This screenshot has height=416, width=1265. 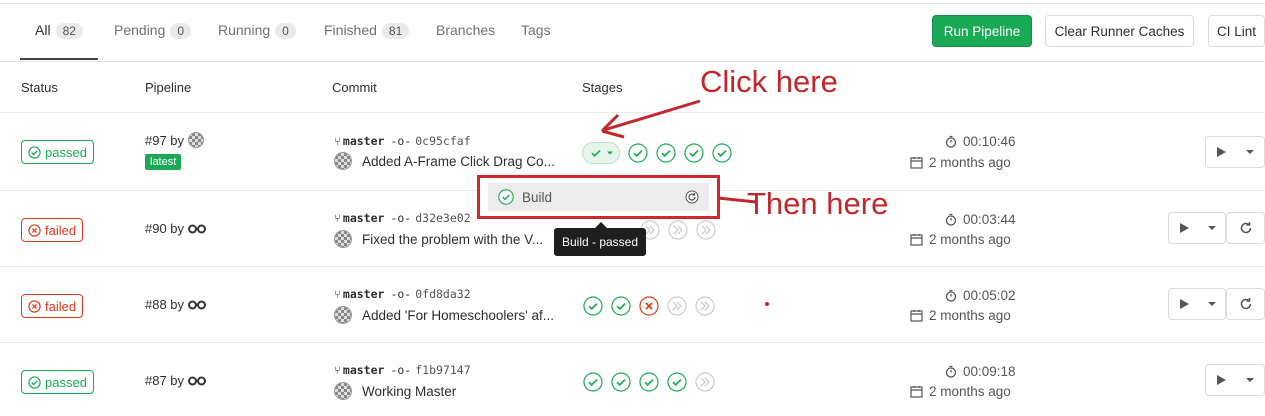 What do you see at coordinates (598, 197) in the screenshot?
I see `stage-dropdown-item-build: Build` at bounding box center [598, 197].